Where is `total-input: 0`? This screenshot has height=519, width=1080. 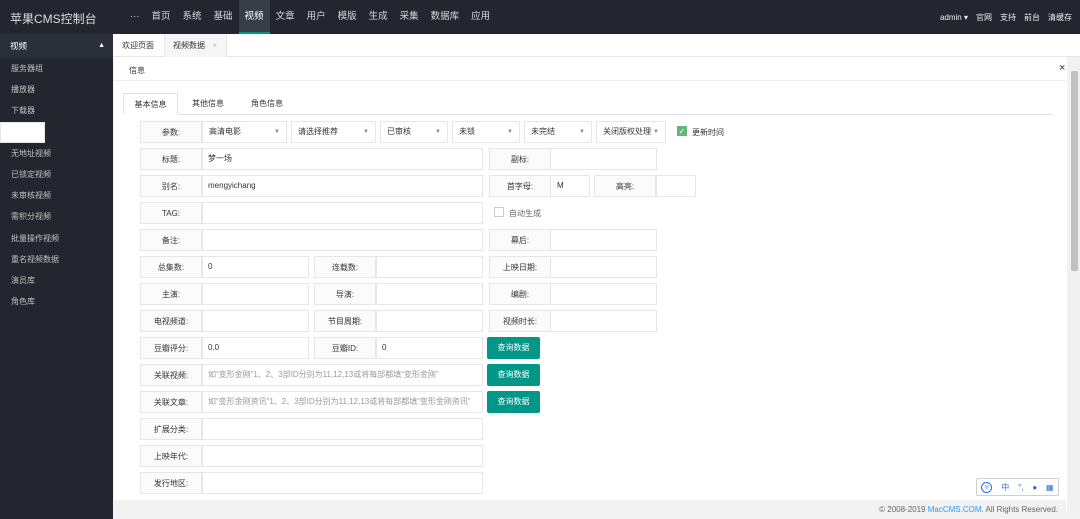 total-input: 0 is located at coordinates (255, 267).